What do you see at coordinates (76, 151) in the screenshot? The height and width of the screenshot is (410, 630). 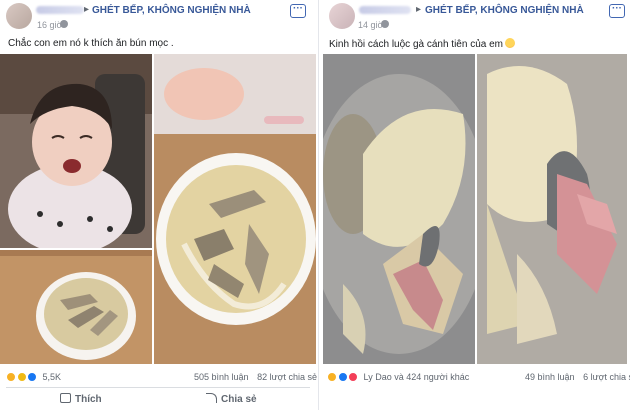 I see `photo-crying-child` at bounding box center [76, 151].